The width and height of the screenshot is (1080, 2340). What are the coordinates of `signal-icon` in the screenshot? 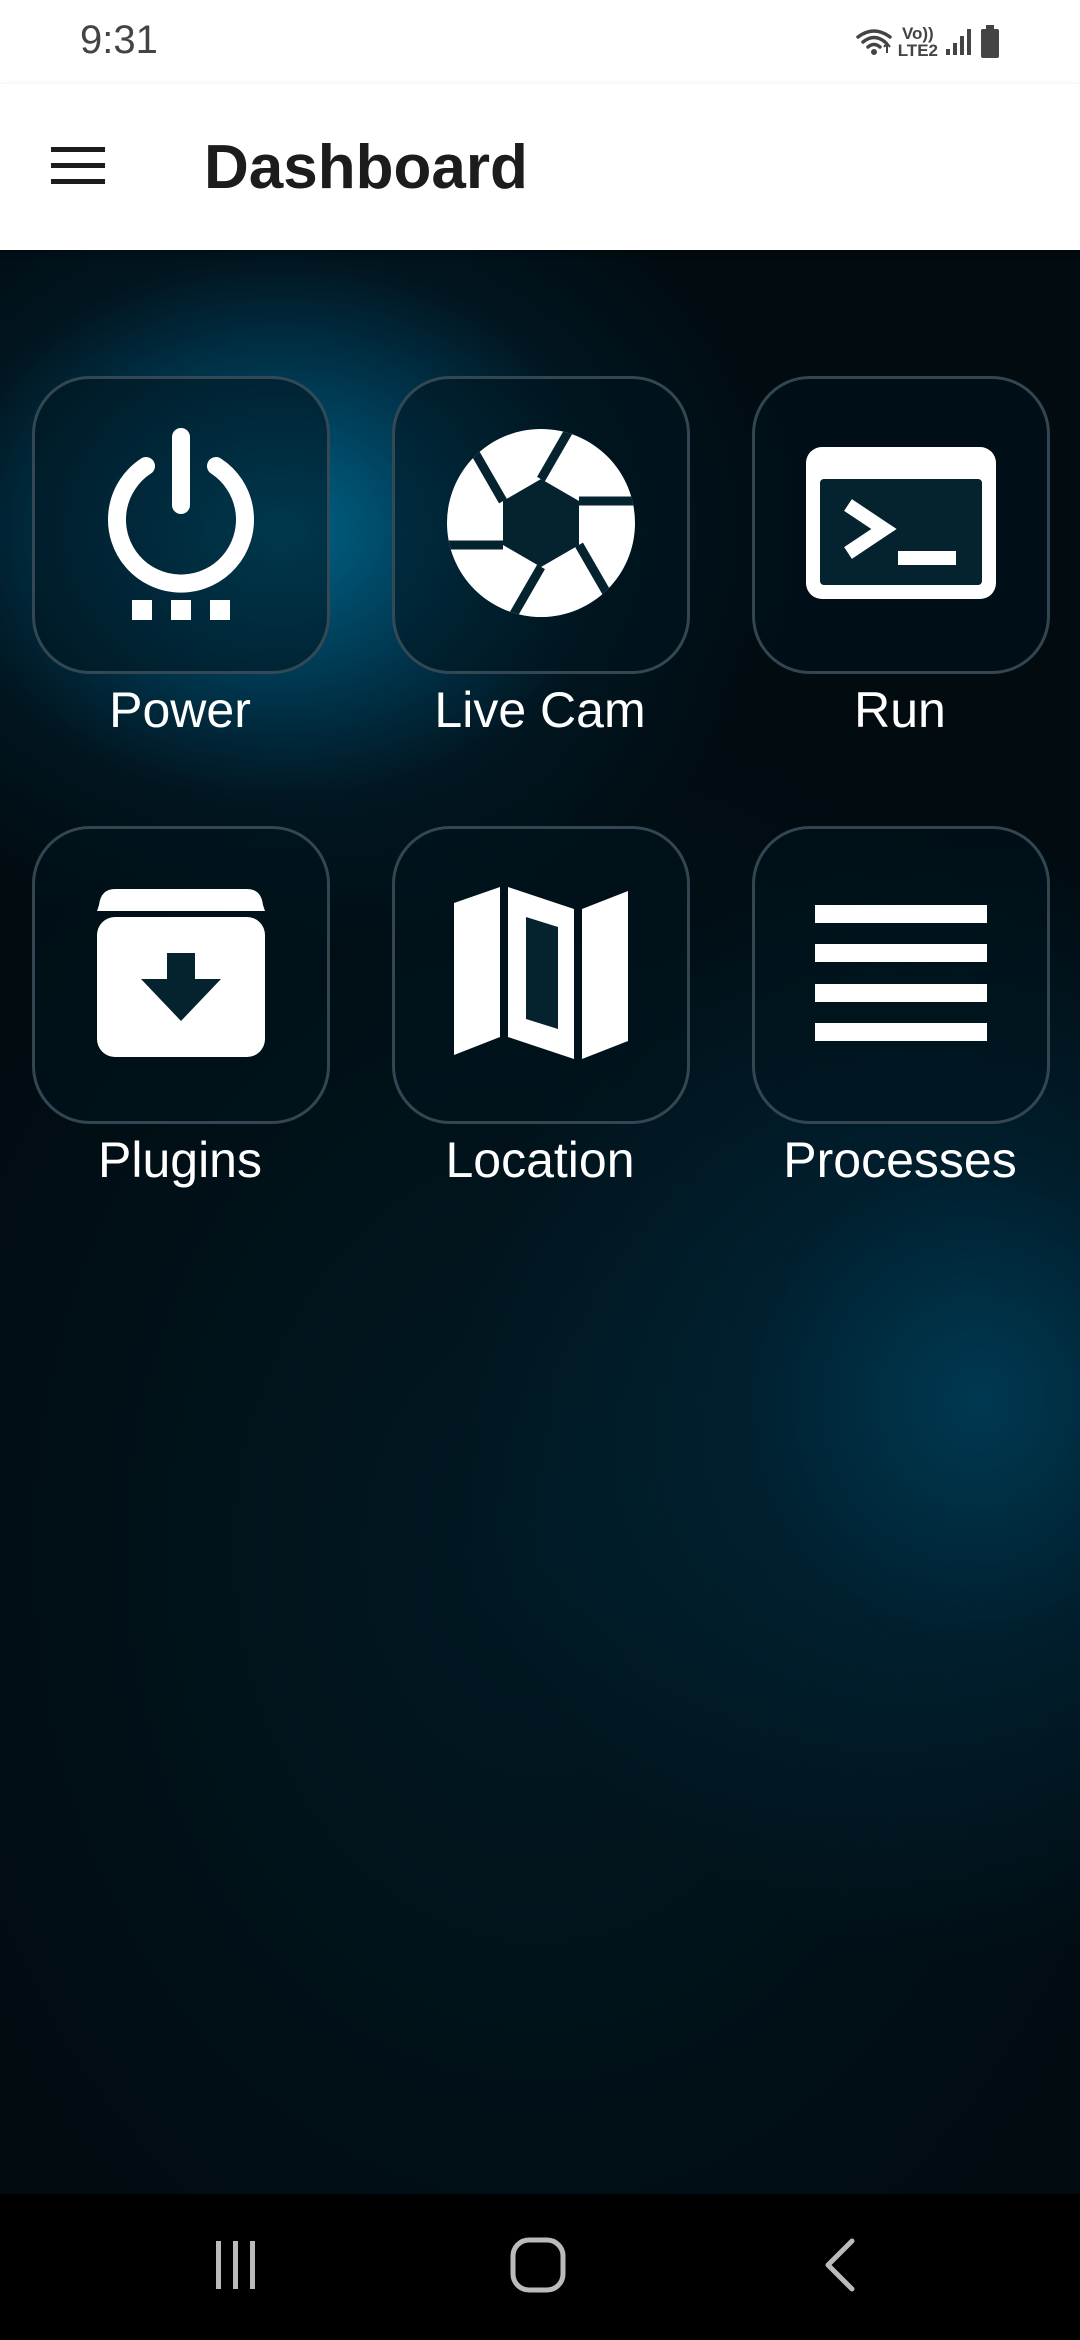 It's located at (959, 42).